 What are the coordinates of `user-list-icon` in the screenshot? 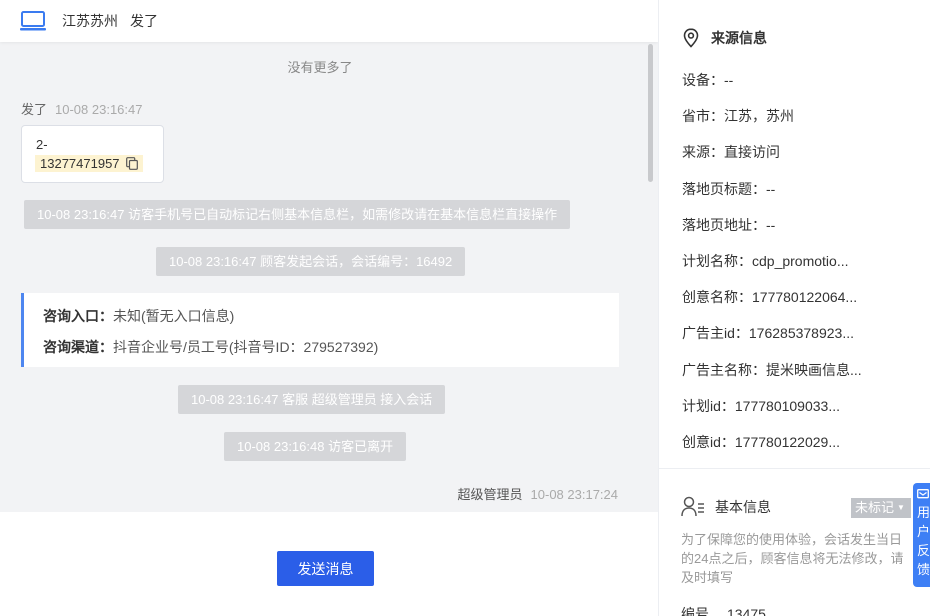 It's located at (692, 506).